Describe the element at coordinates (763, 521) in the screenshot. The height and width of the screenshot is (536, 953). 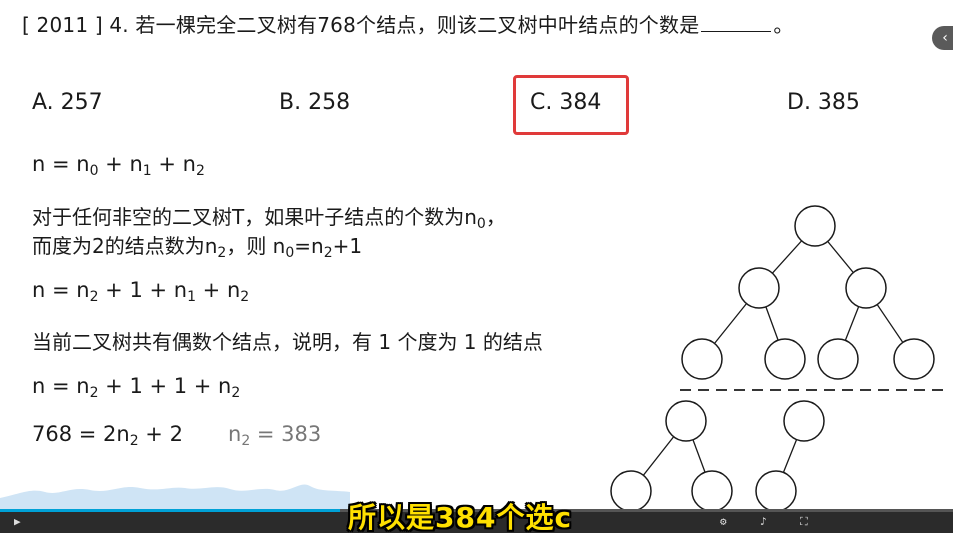
I see `volume-icon: ♪` at that location.